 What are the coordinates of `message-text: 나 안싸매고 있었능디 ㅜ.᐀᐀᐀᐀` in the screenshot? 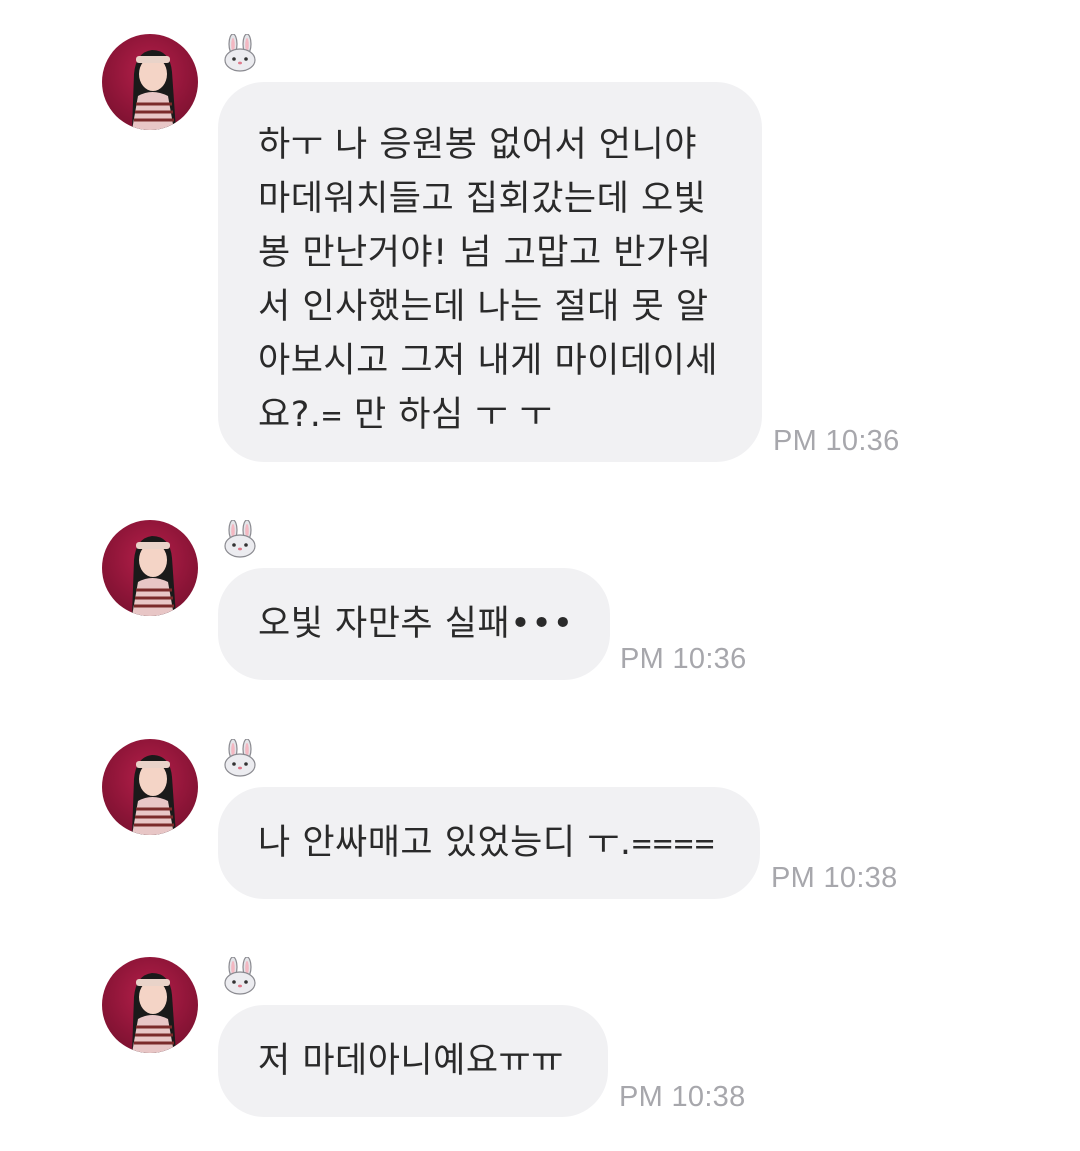 It's located at (487, 843).